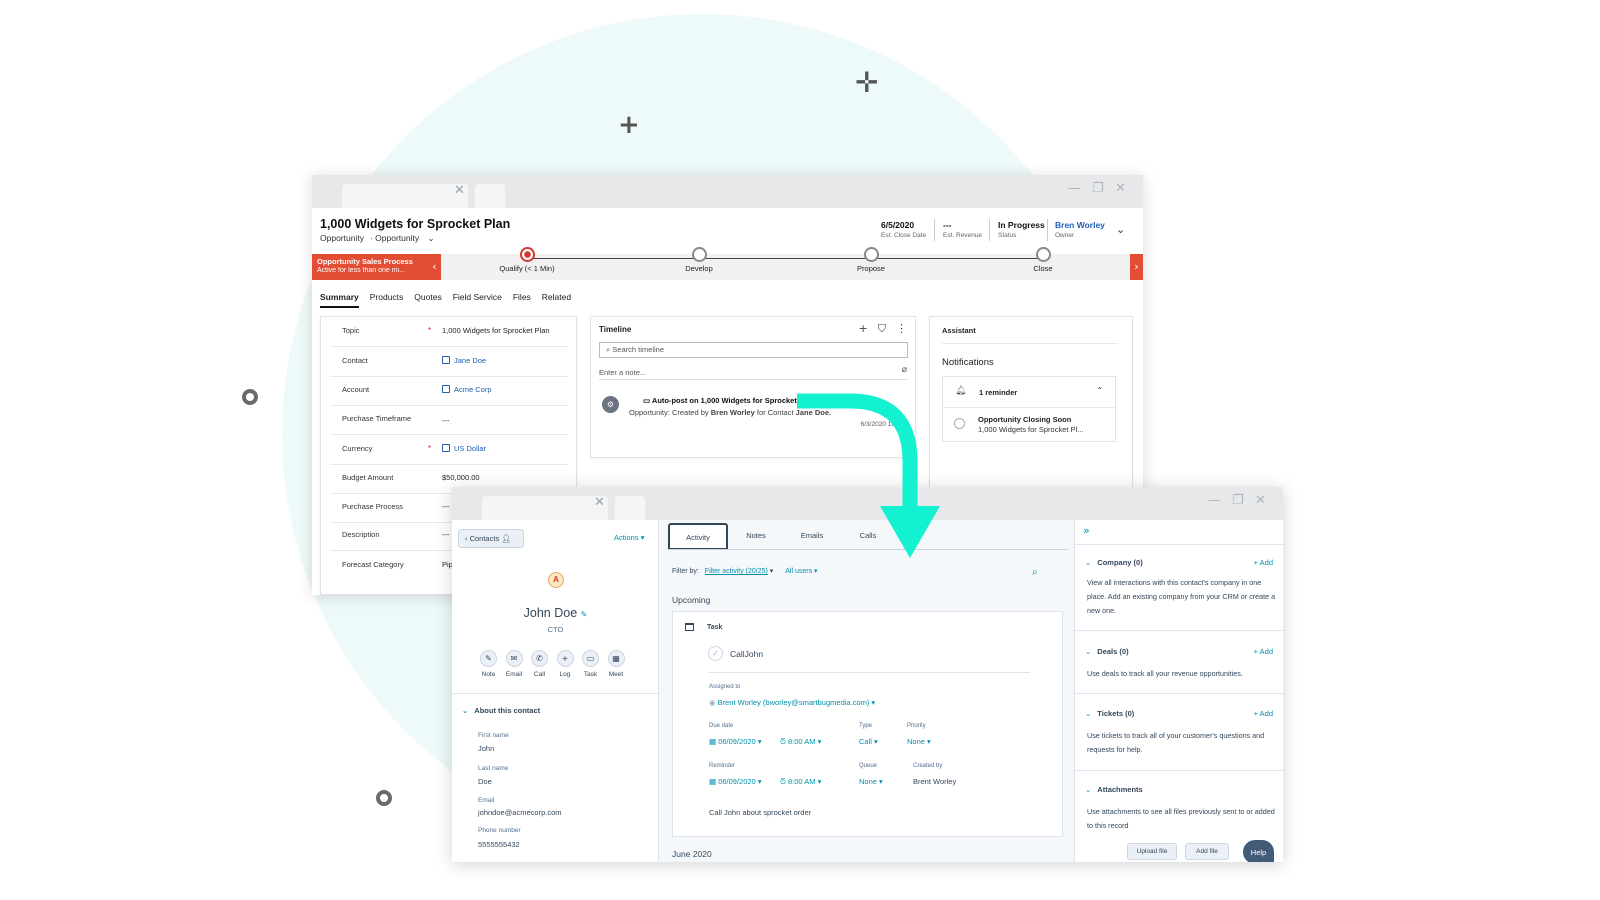  Describe the element at coordinates (857, 452) in the screenshot. I see `arrow-shaft` at that location.